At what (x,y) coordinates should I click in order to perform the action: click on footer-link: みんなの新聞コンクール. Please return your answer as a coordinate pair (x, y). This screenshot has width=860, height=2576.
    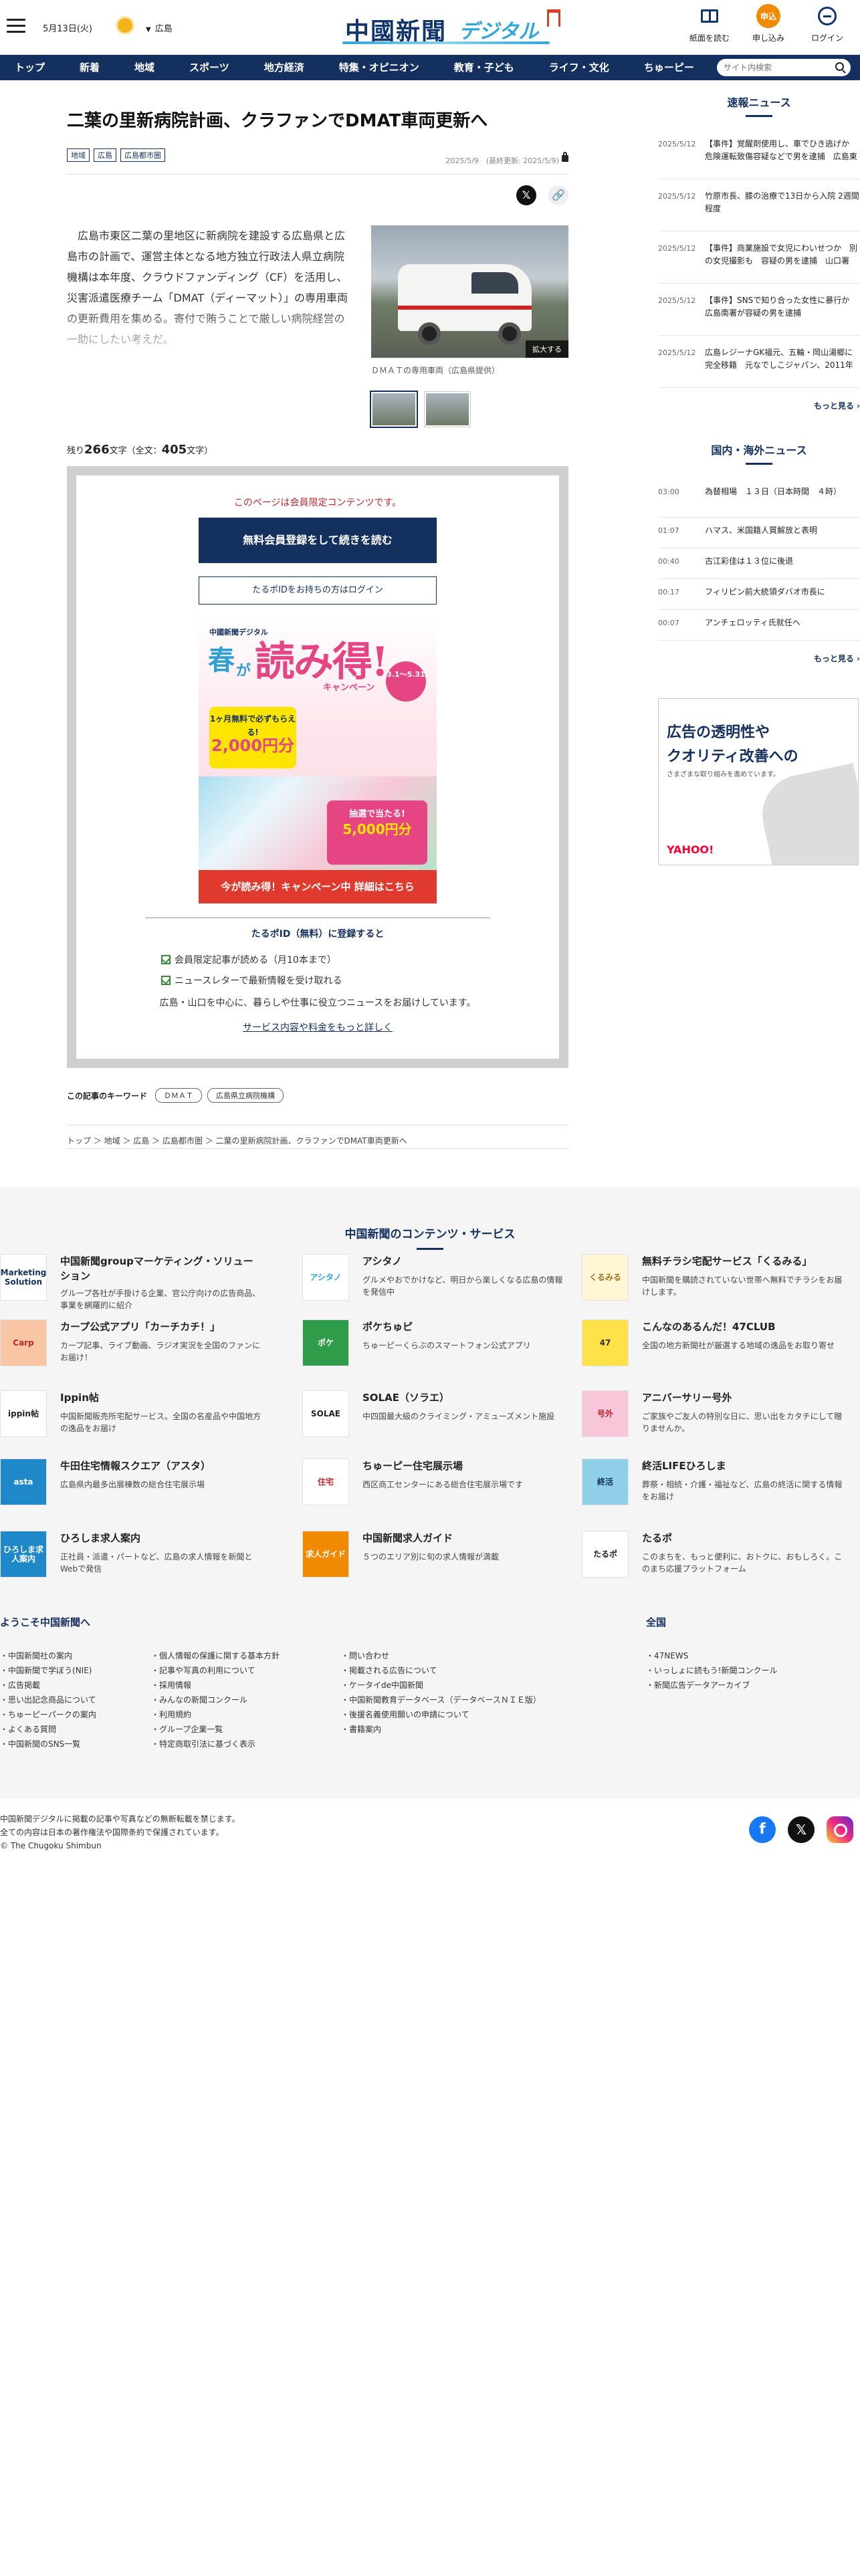
    Looking at the image, I should click on (215, 1700).